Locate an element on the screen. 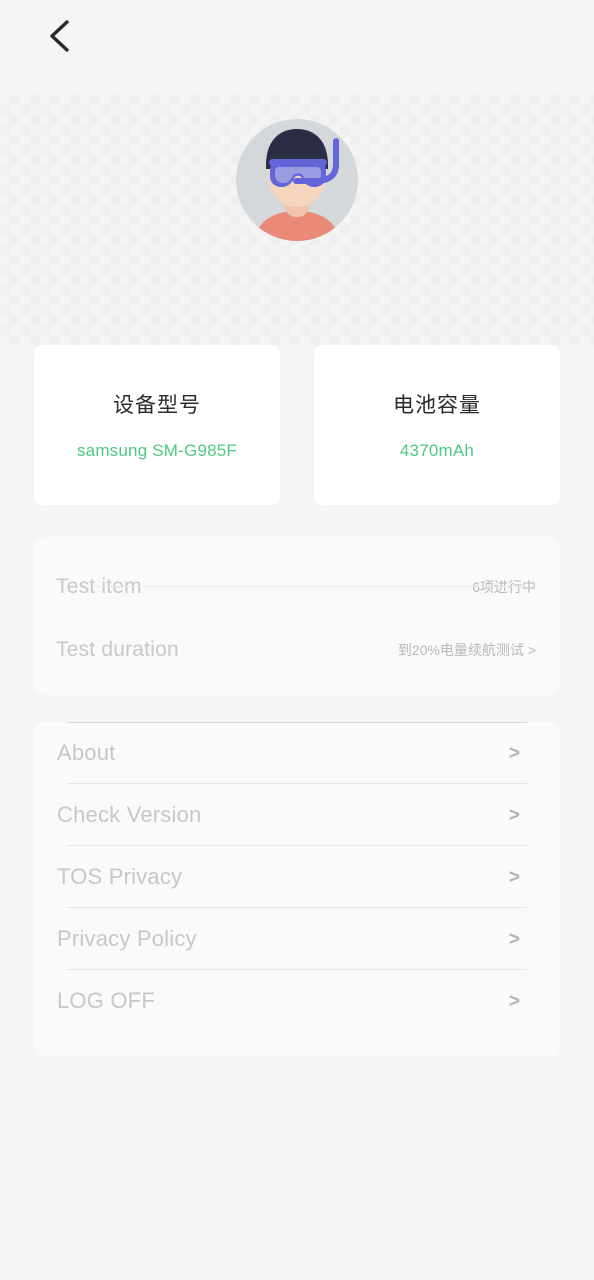  avatar is located at coordinates (297, 180).